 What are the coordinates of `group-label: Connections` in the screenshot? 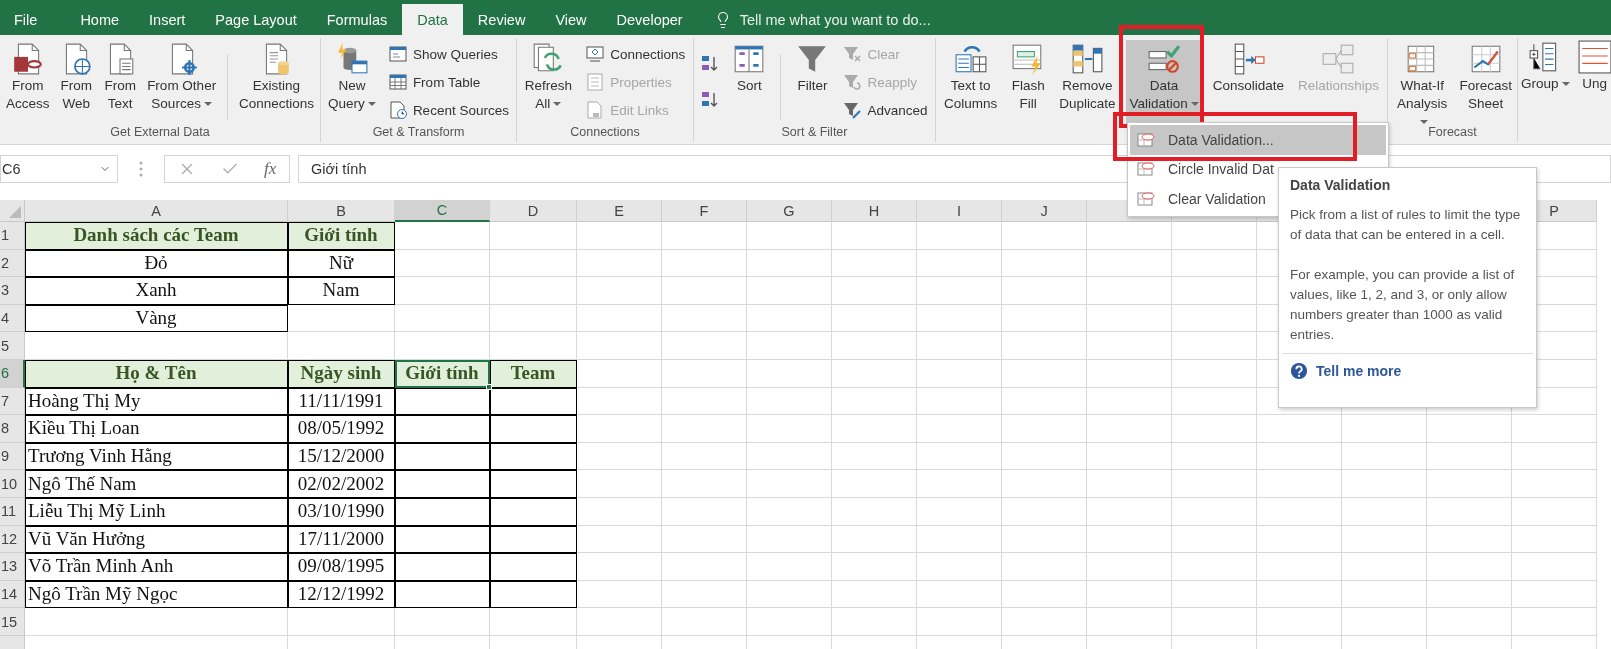 It's located at (605, 132).